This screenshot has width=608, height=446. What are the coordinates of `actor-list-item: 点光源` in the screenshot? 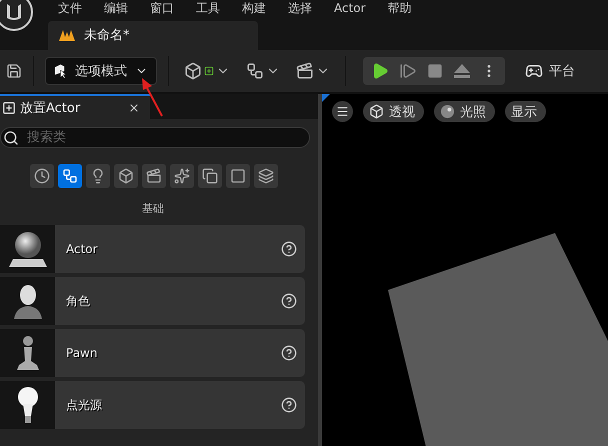 It's located at (152, 405).